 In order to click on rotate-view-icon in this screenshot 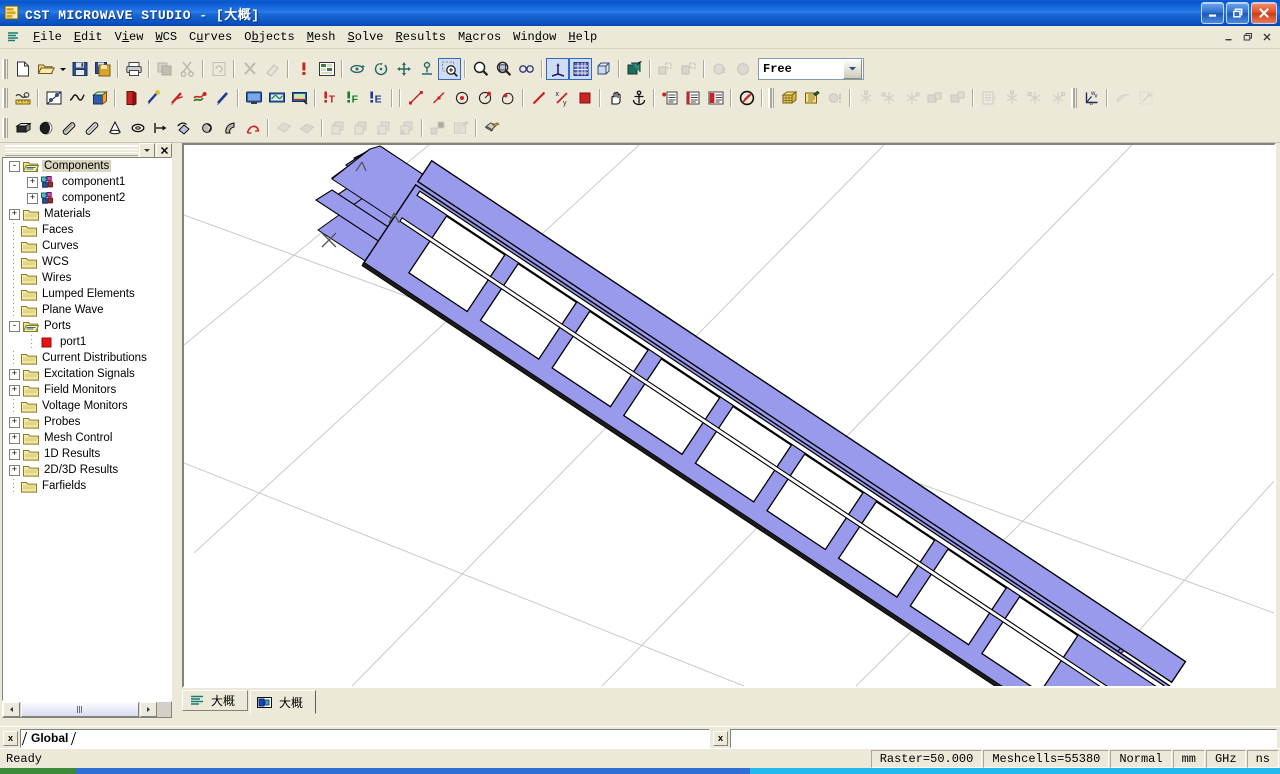, I will do `click(357, 69)`.